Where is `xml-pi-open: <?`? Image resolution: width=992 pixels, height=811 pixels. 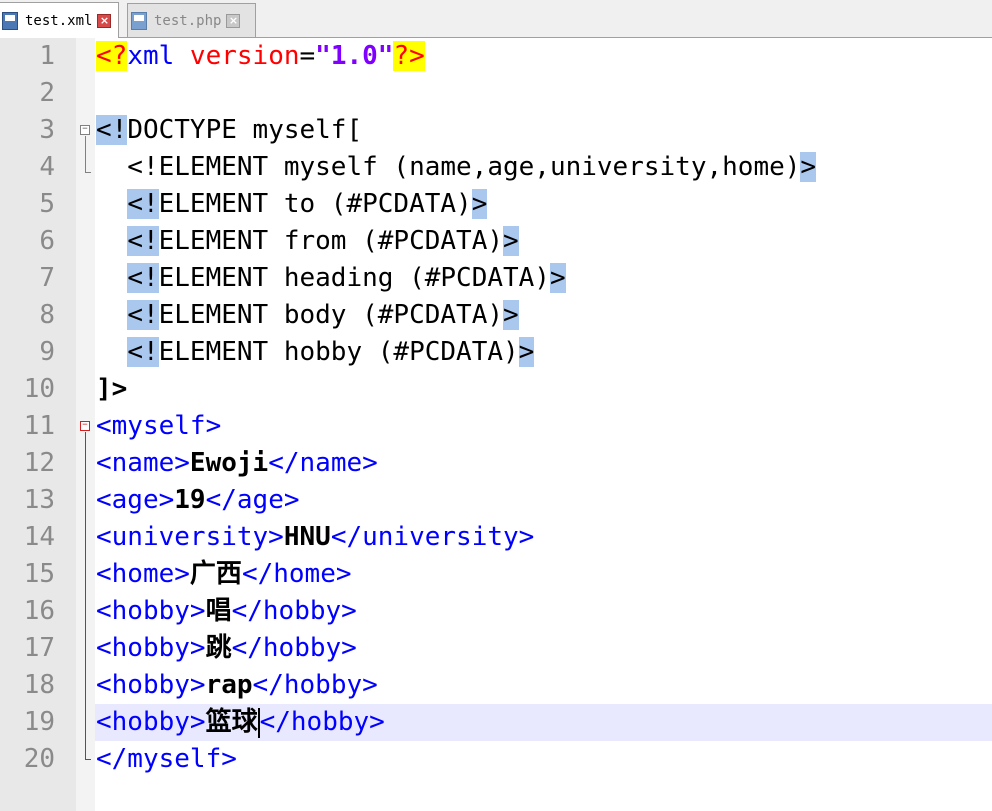 xml-pi-open: <? is located at coordinates (112, 56).